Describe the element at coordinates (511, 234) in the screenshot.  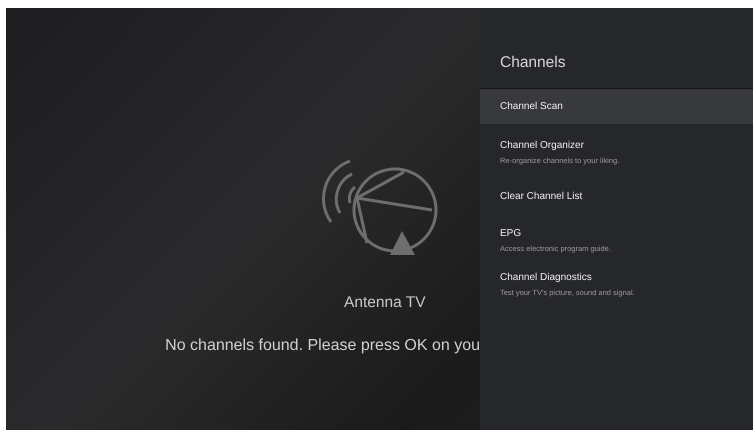
I see `menu-item-label: EPG` at that location.